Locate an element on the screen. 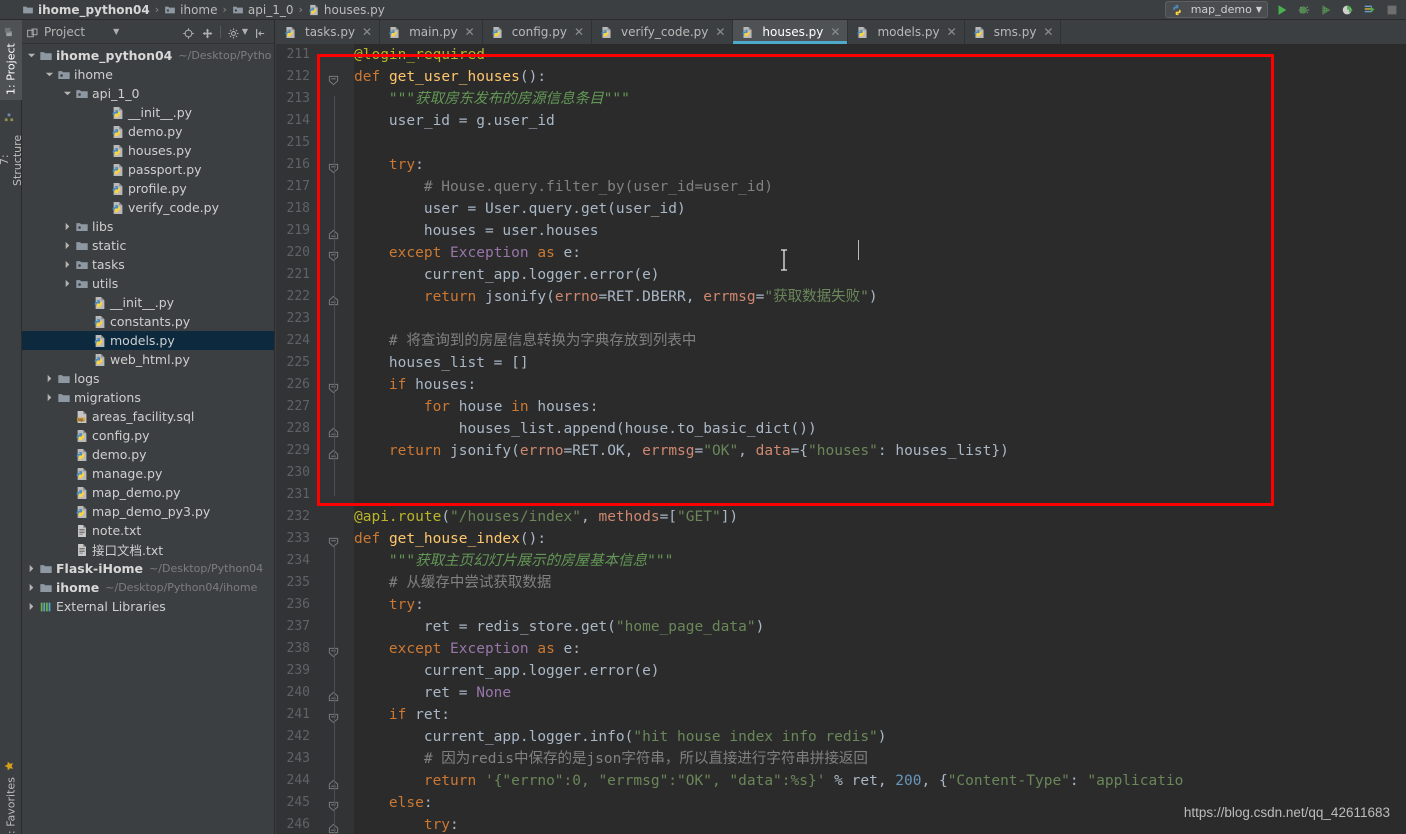 The height and width of the screenshot is (834, 1406). sidebar-item-project: 1: Project is located at coordinates (11, 60).